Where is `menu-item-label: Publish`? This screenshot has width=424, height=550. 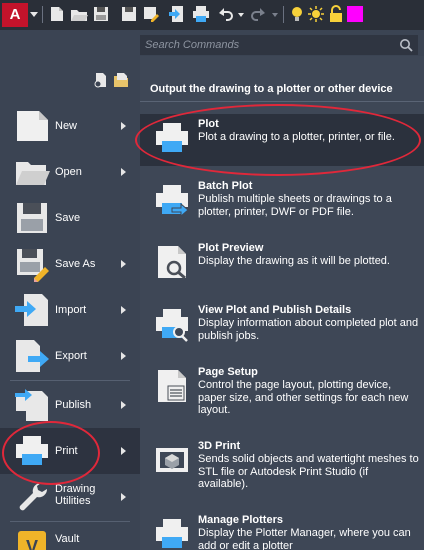 menu-item-label: Publish is located at coordinates (73, 405).